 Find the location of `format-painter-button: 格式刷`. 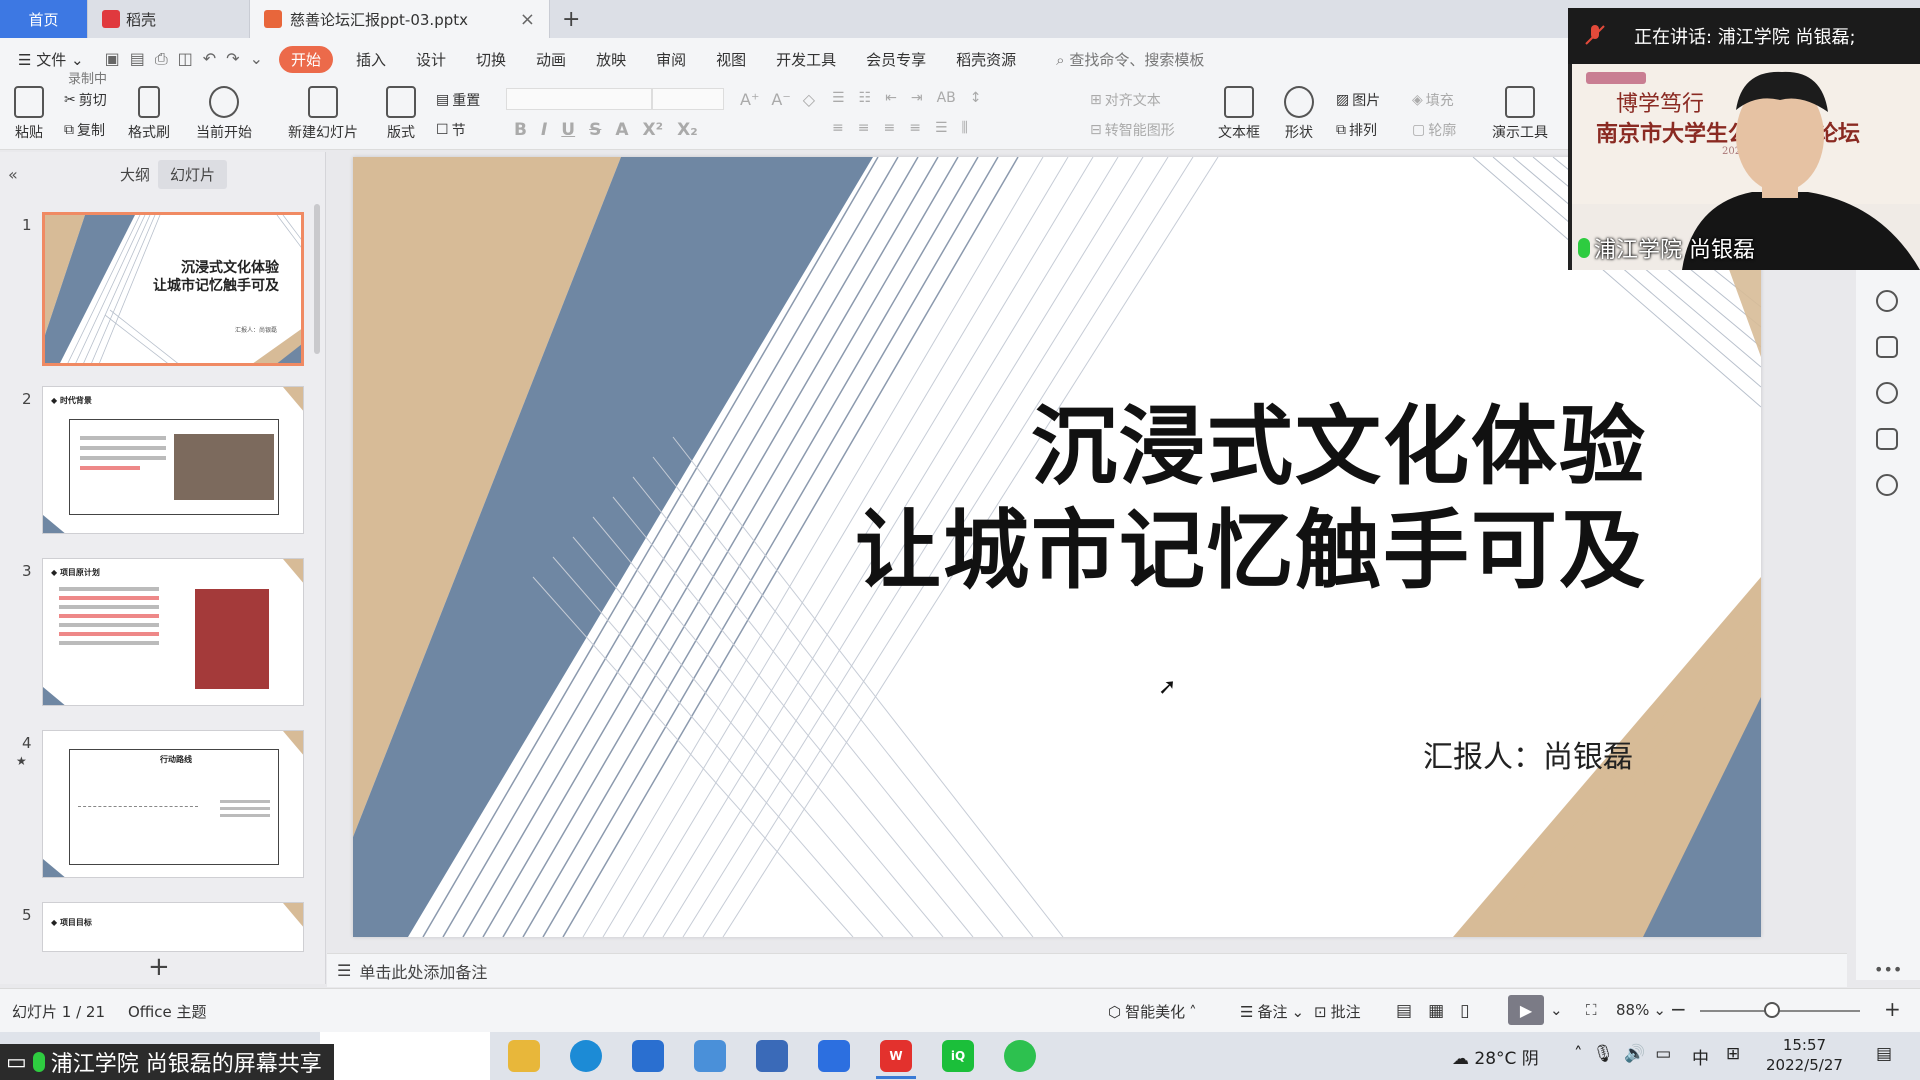

format-painter-button: 格式刷 is located at coordinates (149, 114).